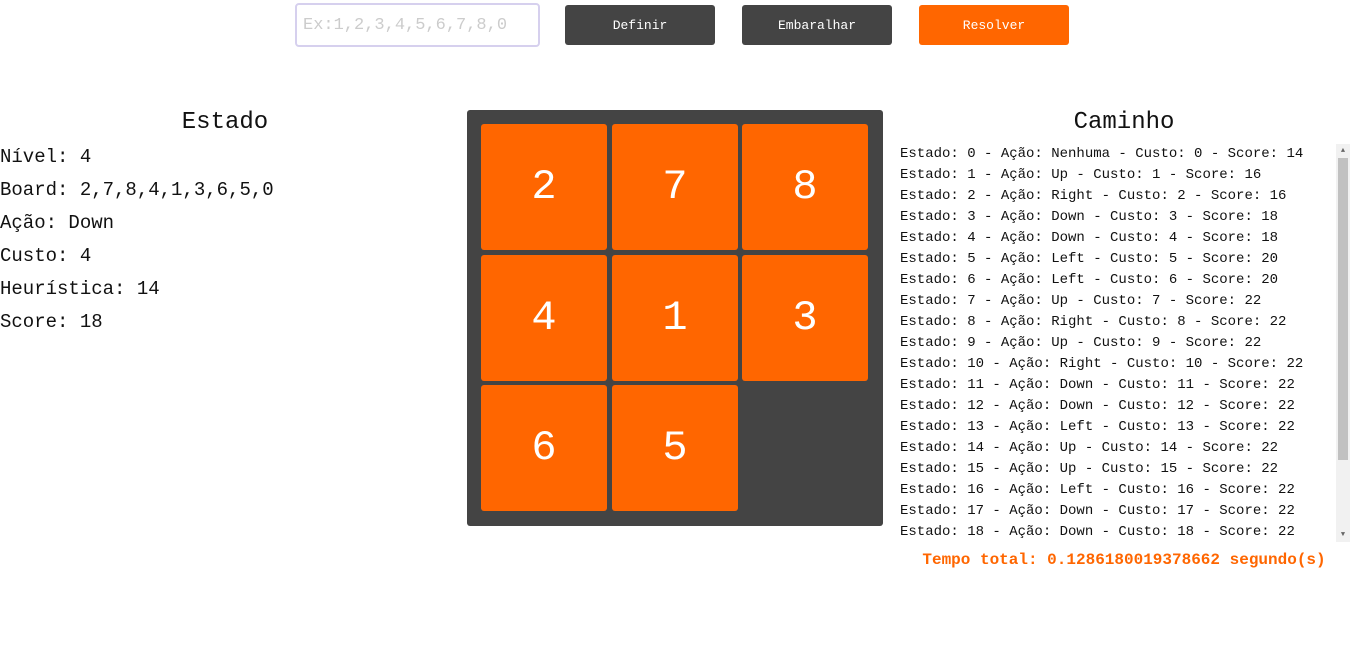 This screenshot has width=1366, height=669. What do you see at coordinates (817, 25) in the screenshot?
I see `embaralhar-button: Embaralhar` at bounding box center [817, 25].